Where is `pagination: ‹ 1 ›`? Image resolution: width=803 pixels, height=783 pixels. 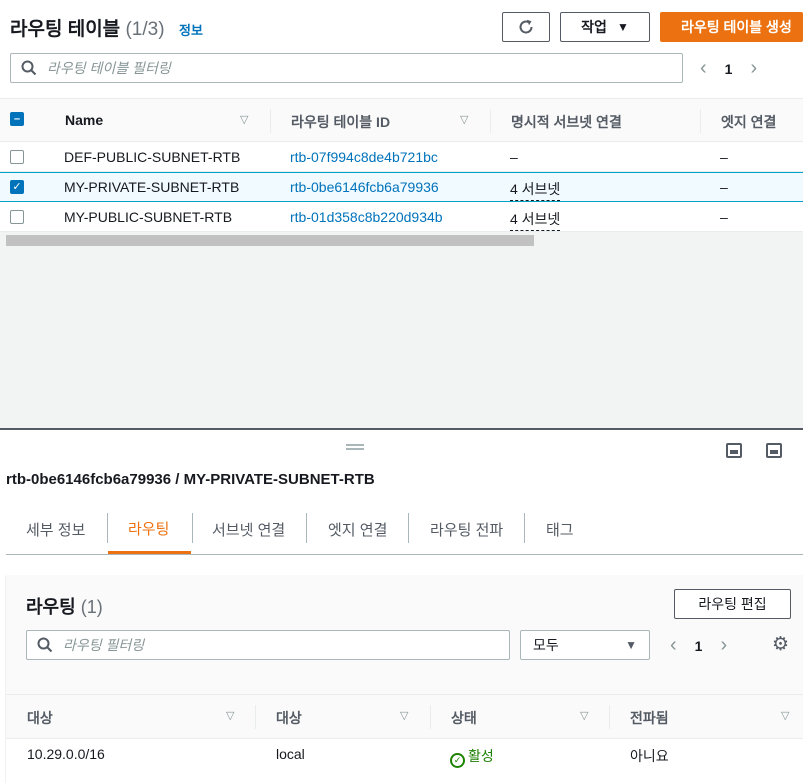 pagination: ‹ 1 › is located at coordinates (728, 68).